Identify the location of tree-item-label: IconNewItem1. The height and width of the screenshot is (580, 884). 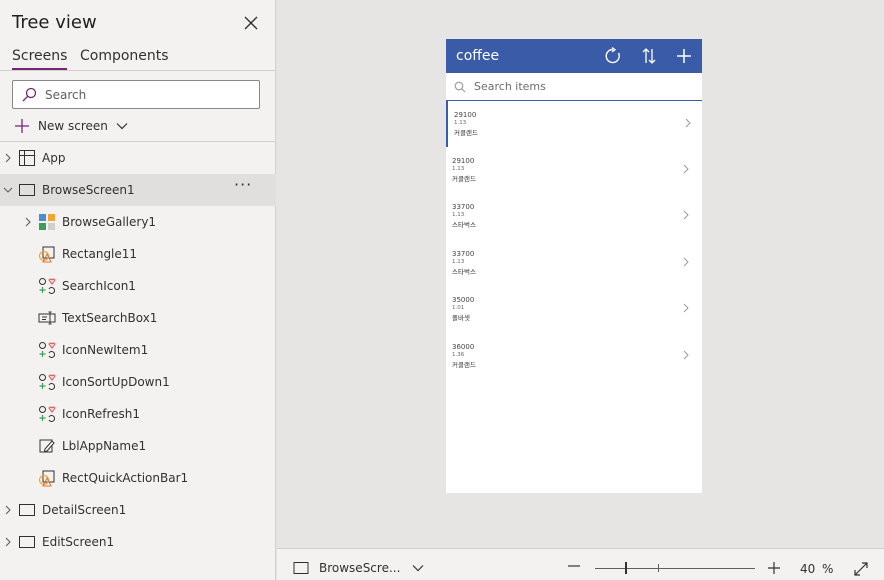
(105, 350).